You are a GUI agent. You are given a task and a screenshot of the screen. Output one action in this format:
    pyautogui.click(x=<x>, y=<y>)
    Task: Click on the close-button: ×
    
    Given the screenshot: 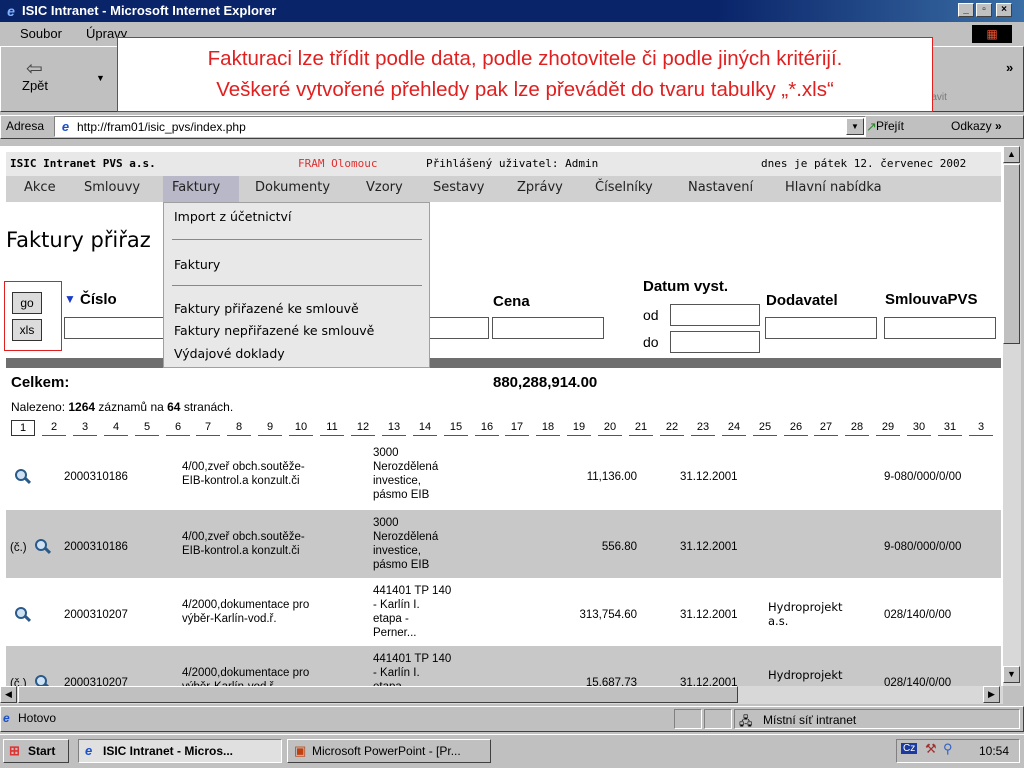 What is the action you would take?
    pyautogui.click(x=1004, y=10)
    